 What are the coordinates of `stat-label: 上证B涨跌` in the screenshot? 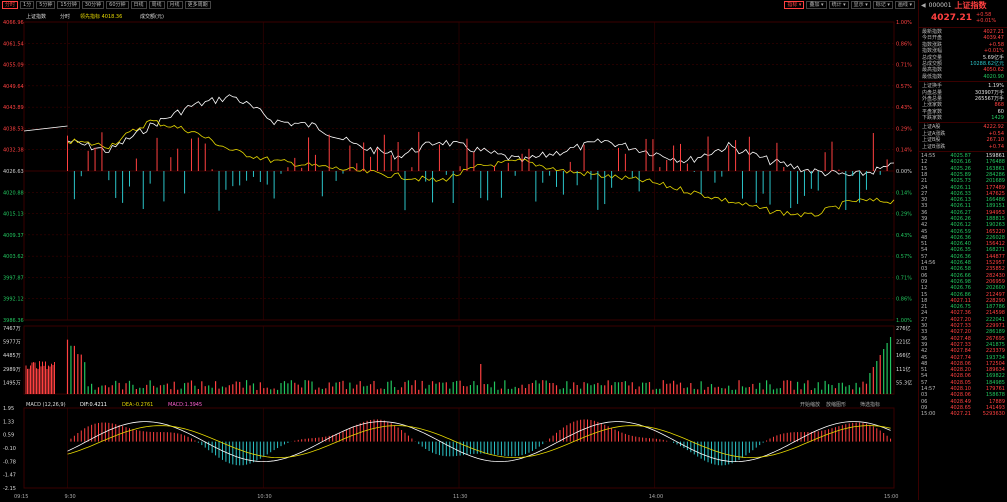 It's located at (934, 146).